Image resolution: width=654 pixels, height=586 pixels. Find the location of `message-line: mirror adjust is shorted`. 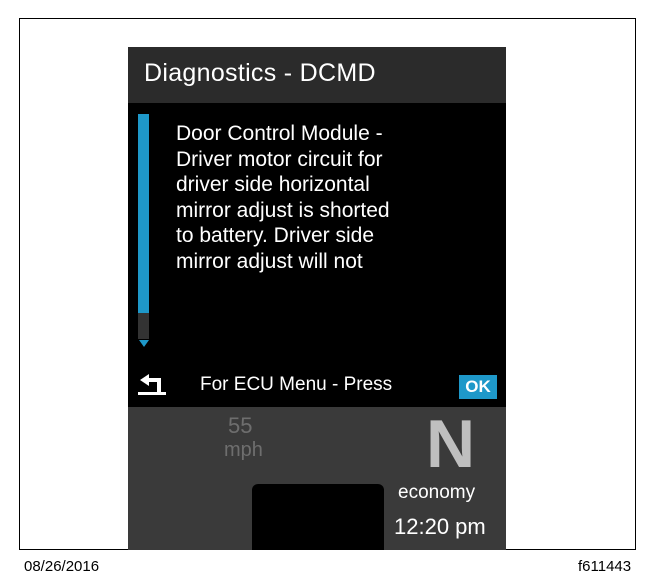

message-line: mirror adjust is shorted is located at coordinates (283, 210).